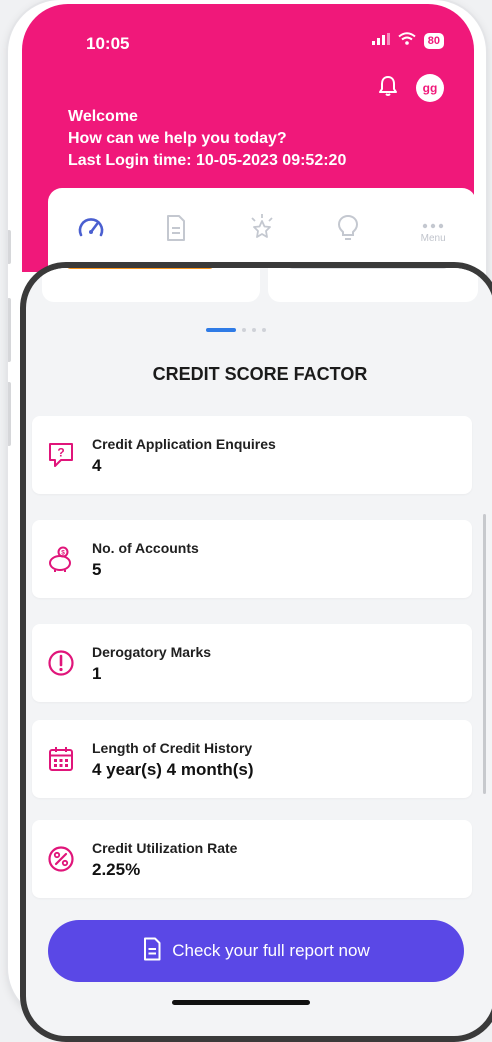 This screenshot has width=492, height=1042. I want to click on scrollbar, so click(484, 654).